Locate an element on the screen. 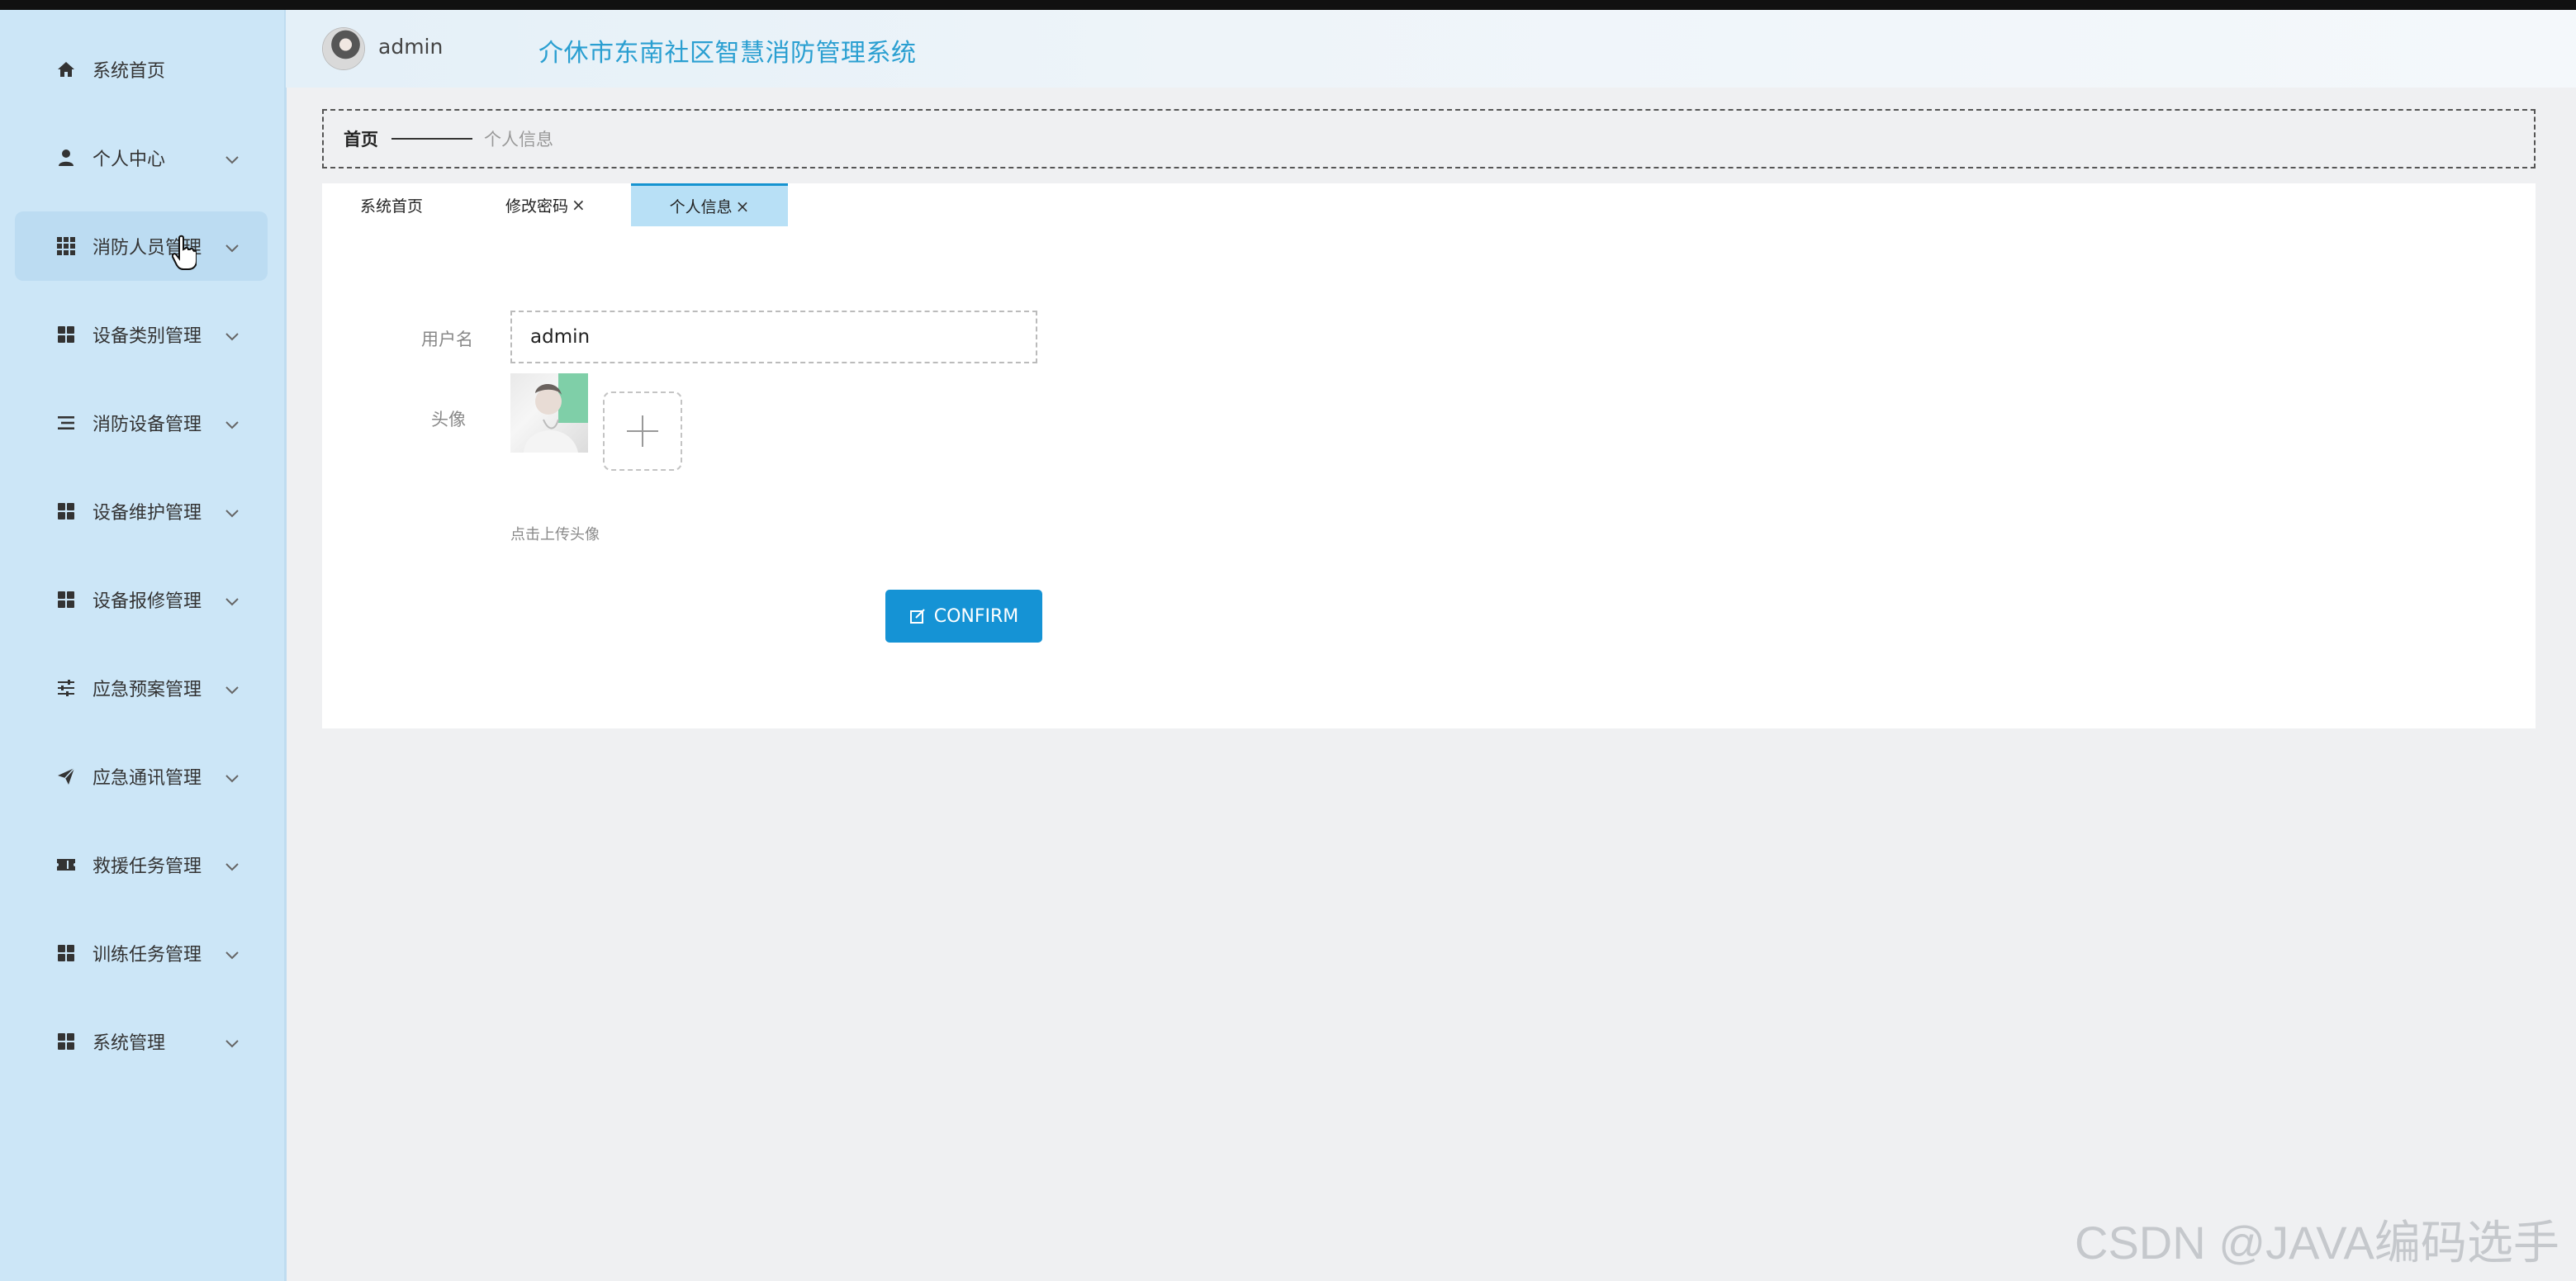 This screenshot has width=2576, height=1281. tab-personal-info: 个人信息 × is located at coordinates (709, 204).